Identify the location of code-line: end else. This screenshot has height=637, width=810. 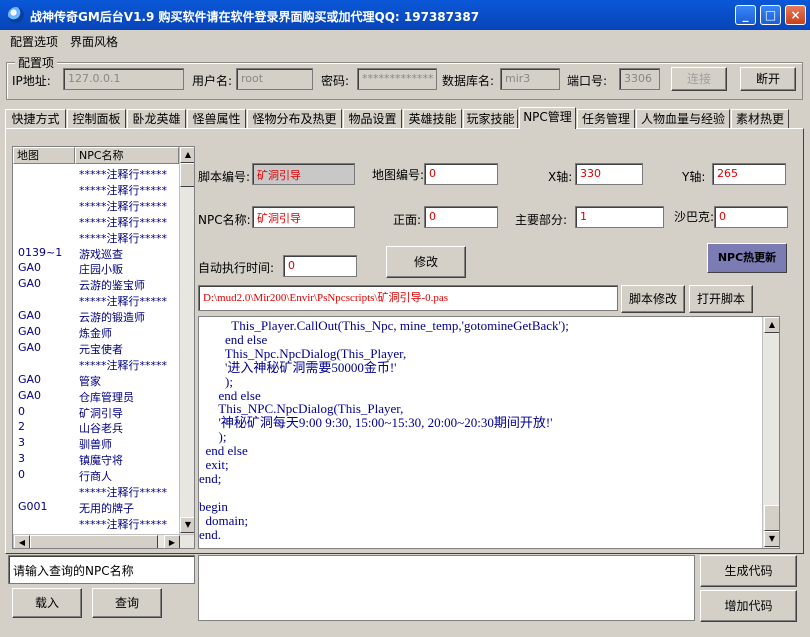
(230, 395).